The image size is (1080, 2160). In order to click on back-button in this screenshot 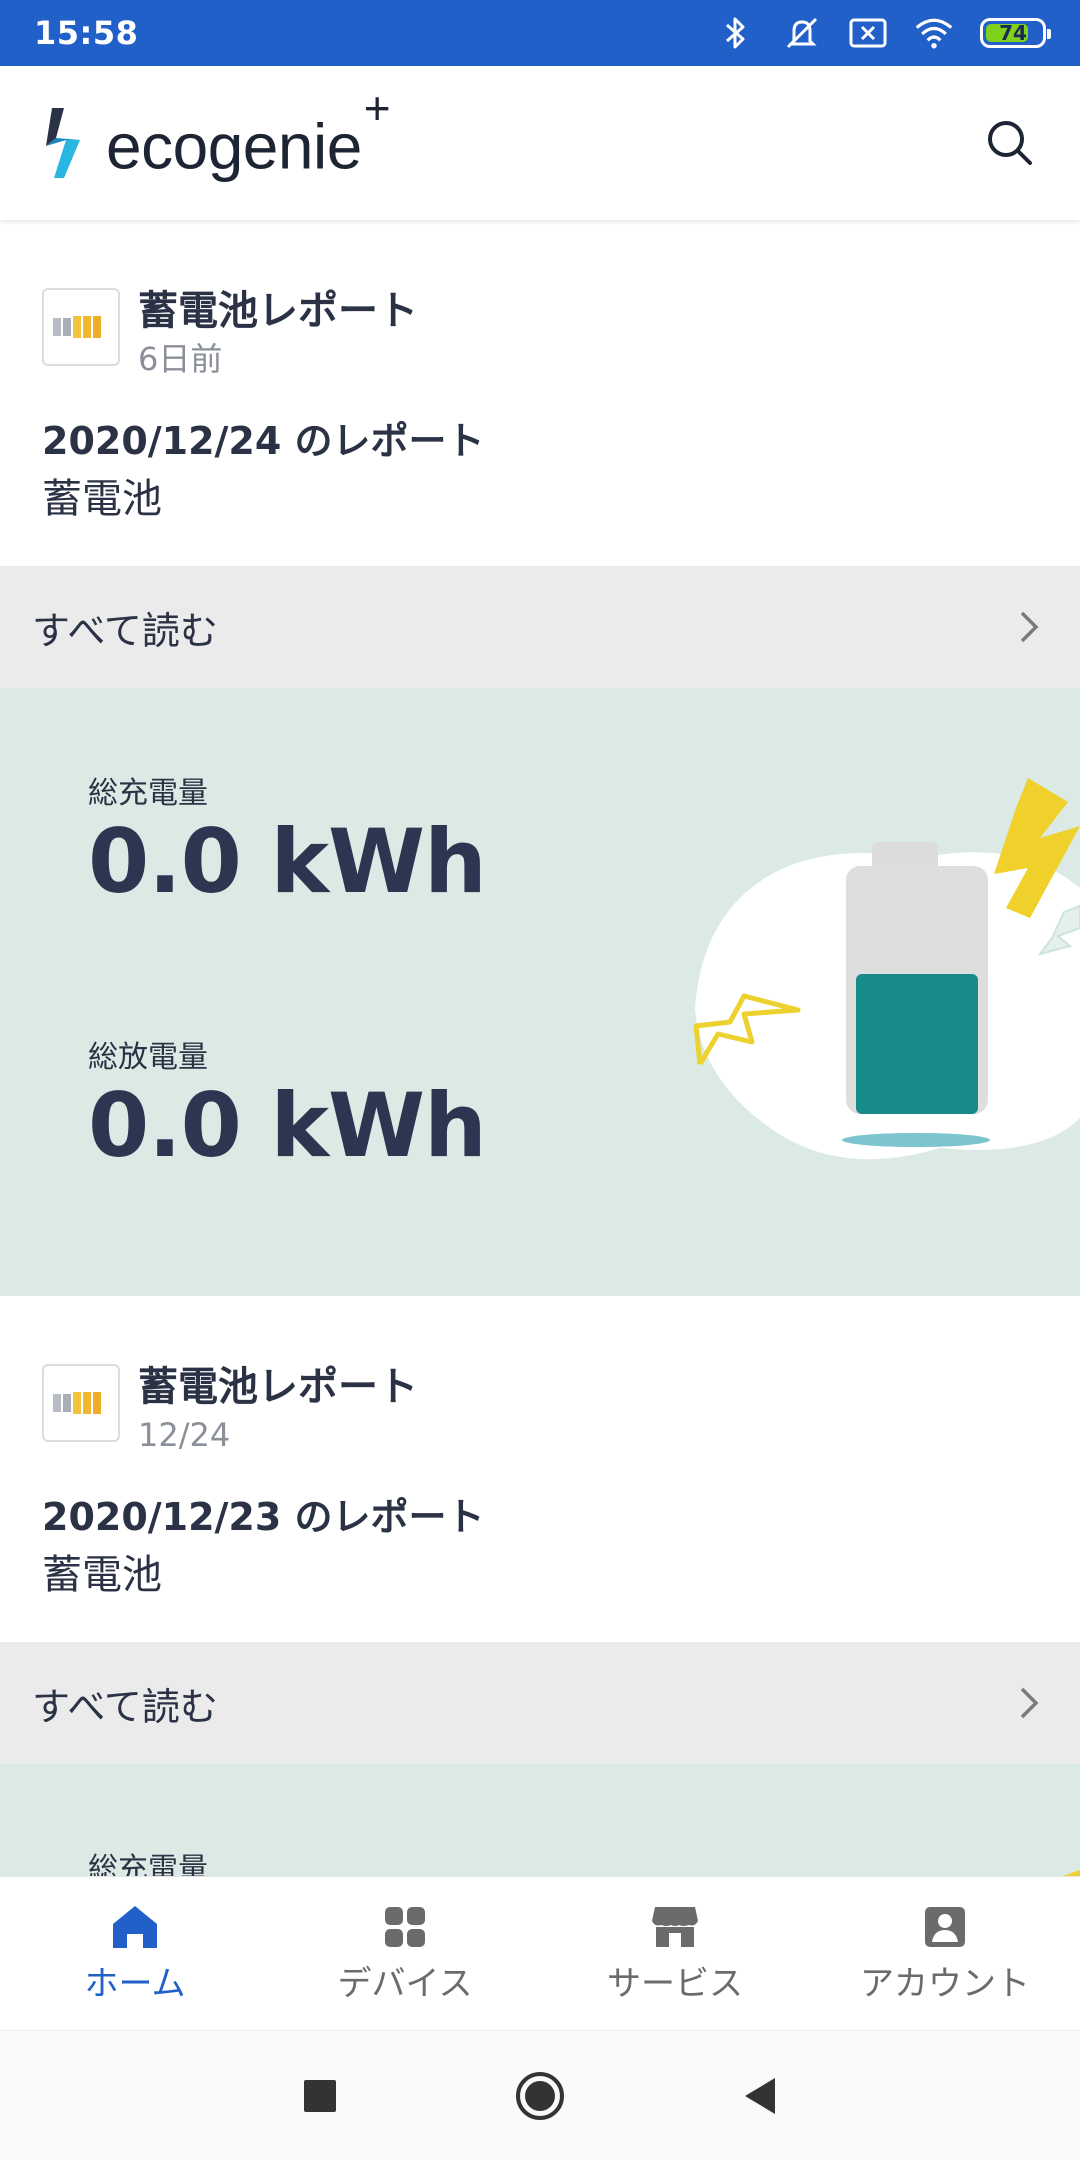, I will do `click(760, 2096)`.